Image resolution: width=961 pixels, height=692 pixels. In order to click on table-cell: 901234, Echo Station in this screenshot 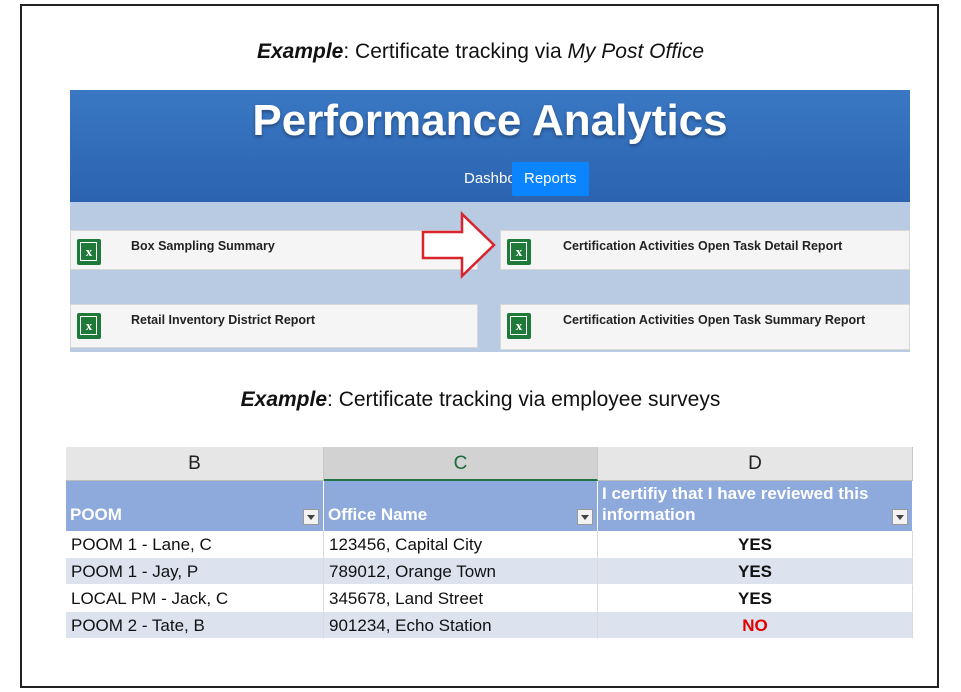, I will do `click(461, 625)`.